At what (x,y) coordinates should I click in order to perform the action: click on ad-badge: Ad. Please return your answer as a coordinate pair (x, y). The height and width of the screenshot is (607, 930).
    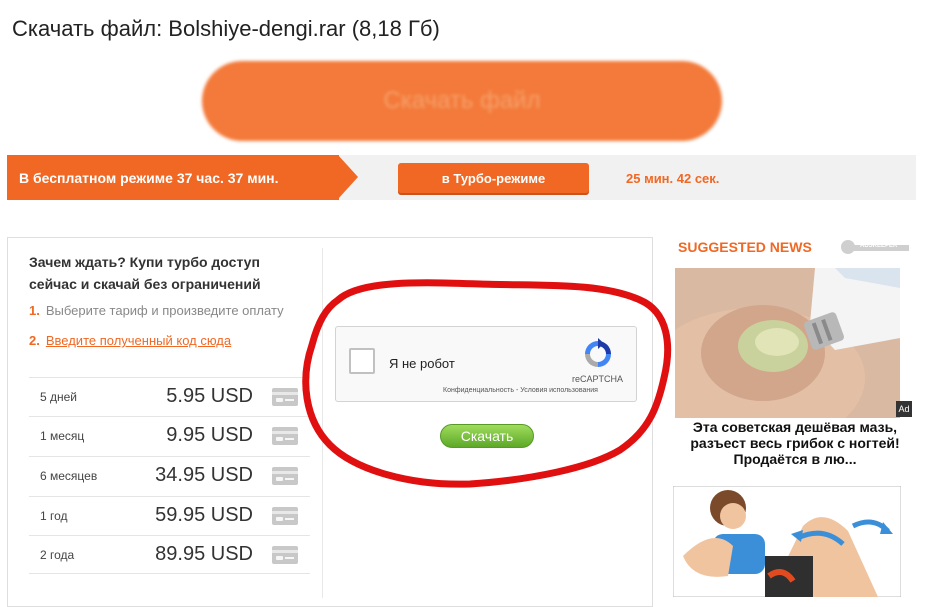
    Looking at the image, I should click on (904, 409).